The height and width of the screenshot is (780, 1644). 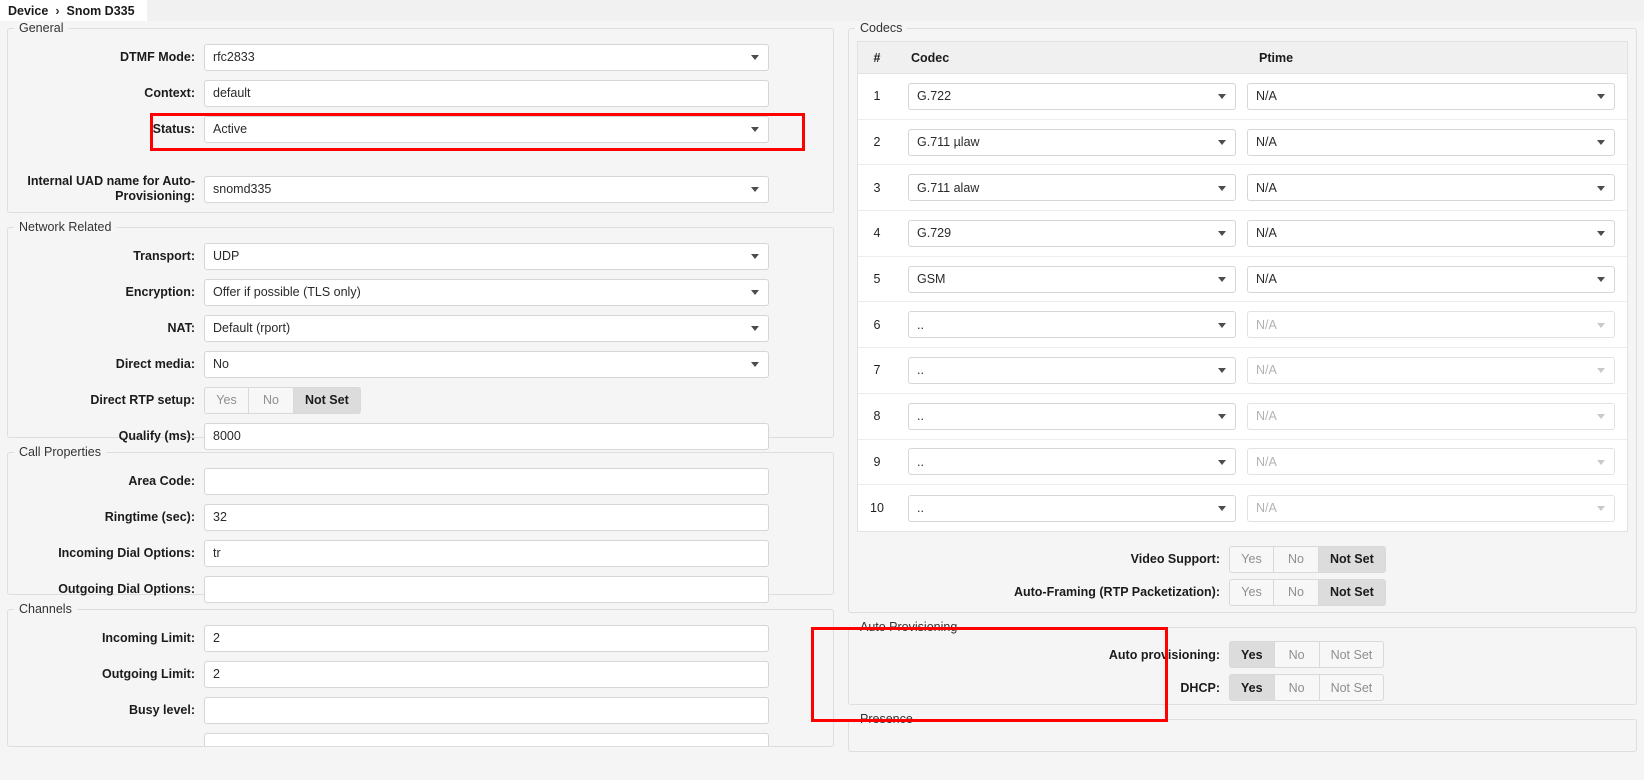 I want to click on direct-media-select: No, so click(x=486, y=364).